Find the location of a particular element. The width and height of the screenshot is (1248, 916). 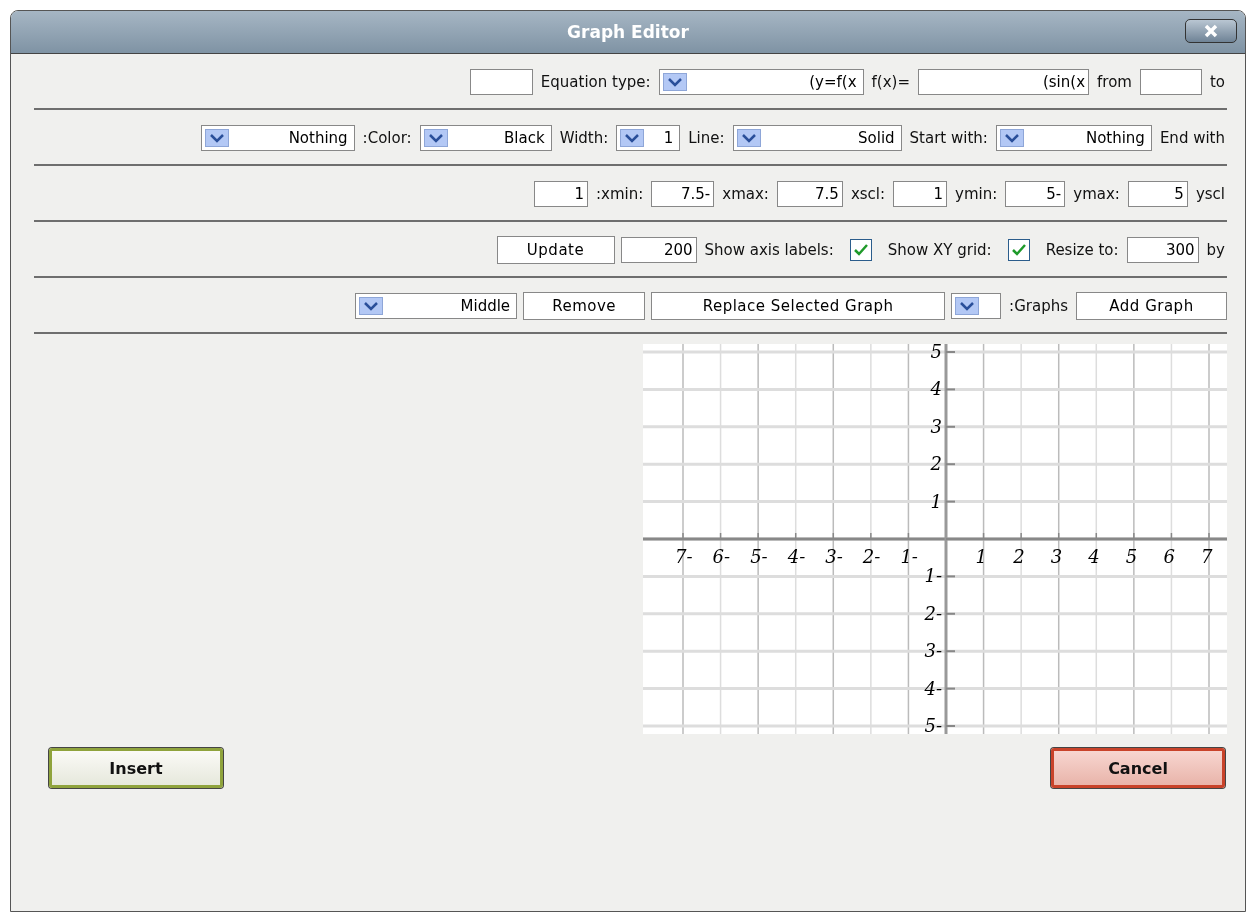

field-label: from is located at coordinates (1114, 82).